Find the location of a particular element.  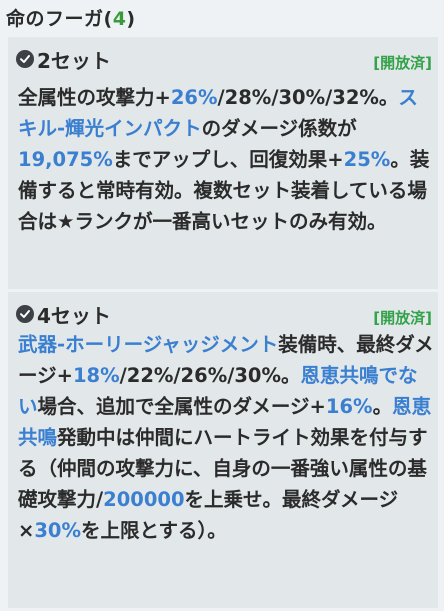

set-bonus-name: 4セット is located at coordinates (74, 315).